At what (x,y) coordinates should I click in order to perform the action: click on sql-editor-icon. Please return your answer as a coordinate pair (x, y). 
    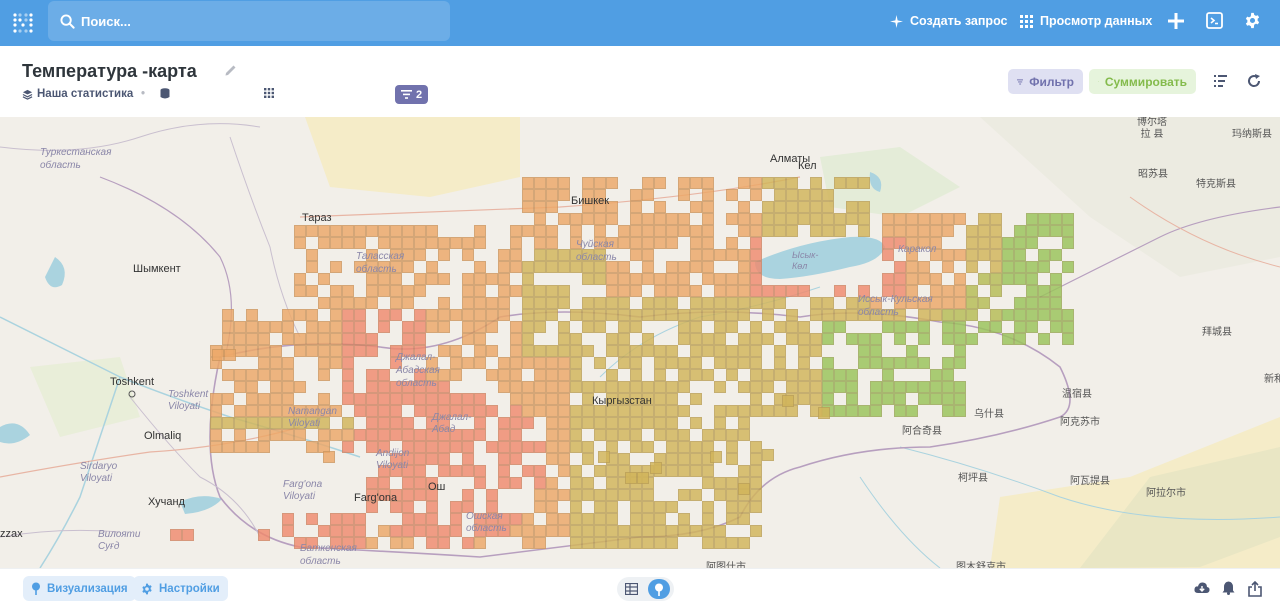
    Looking at the image, I should click on (1215, 21).